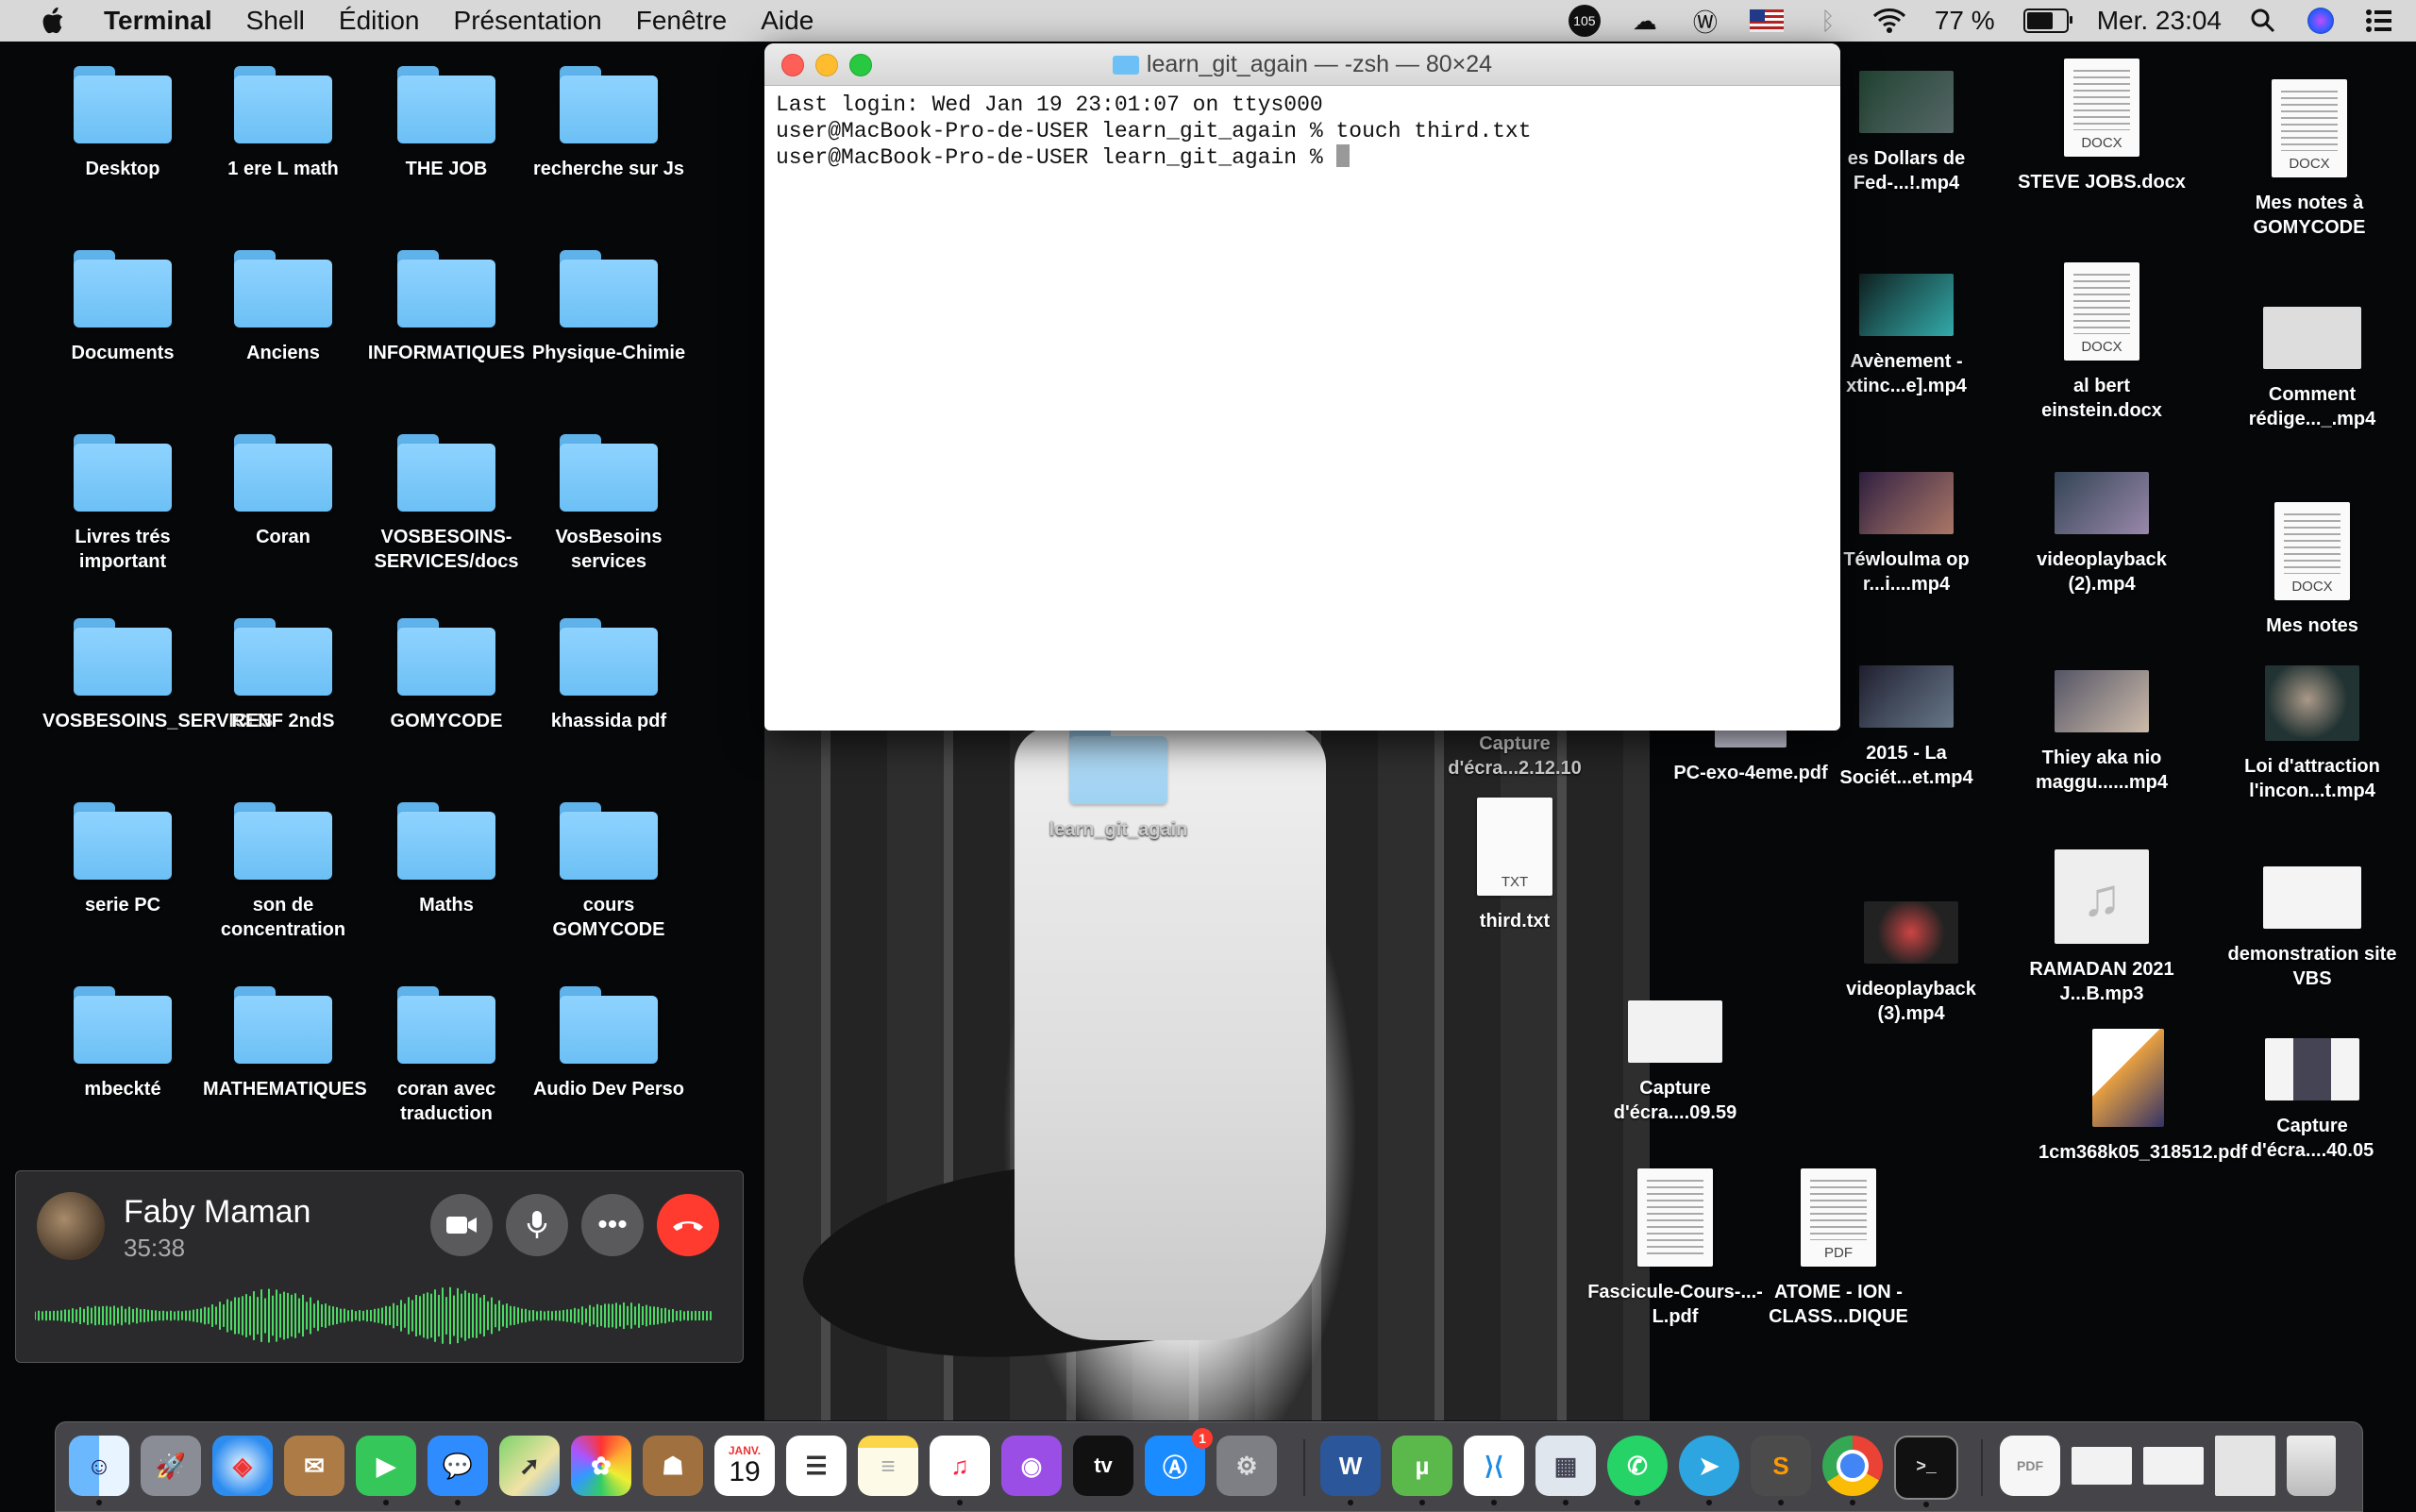  What do you see at coordinates (1906, 336) in the screenshot?
I see `desktop-item-avenement: Avènement - xtinc...e].mp4` at bounding box center [1906, 336].